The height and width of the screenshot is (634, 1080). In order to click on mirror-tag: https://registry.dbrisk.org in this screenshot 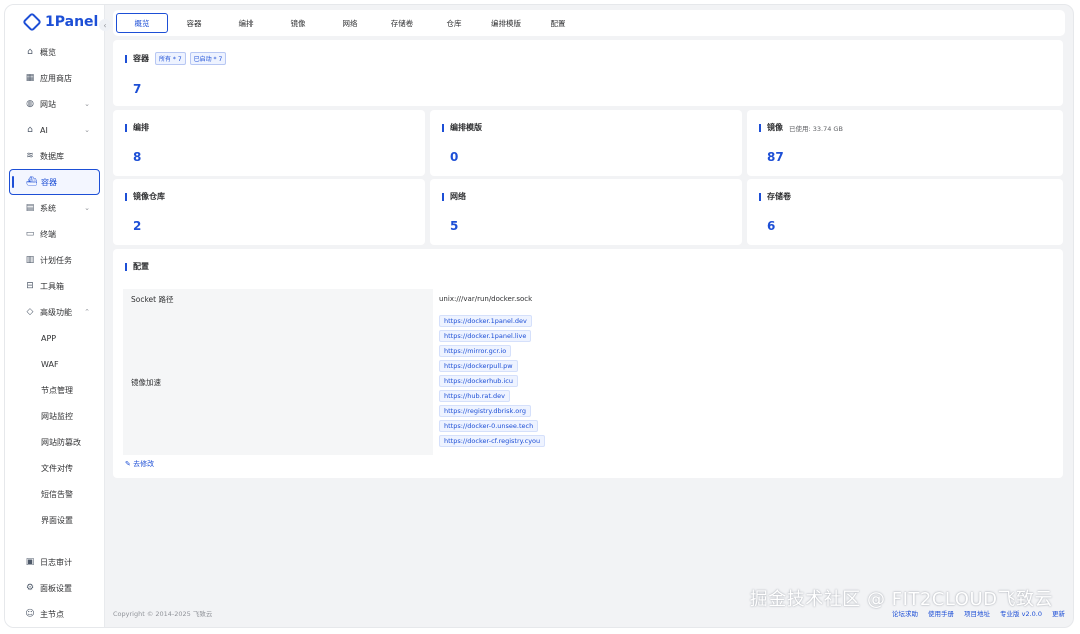, I will do `click(485, 411)`.